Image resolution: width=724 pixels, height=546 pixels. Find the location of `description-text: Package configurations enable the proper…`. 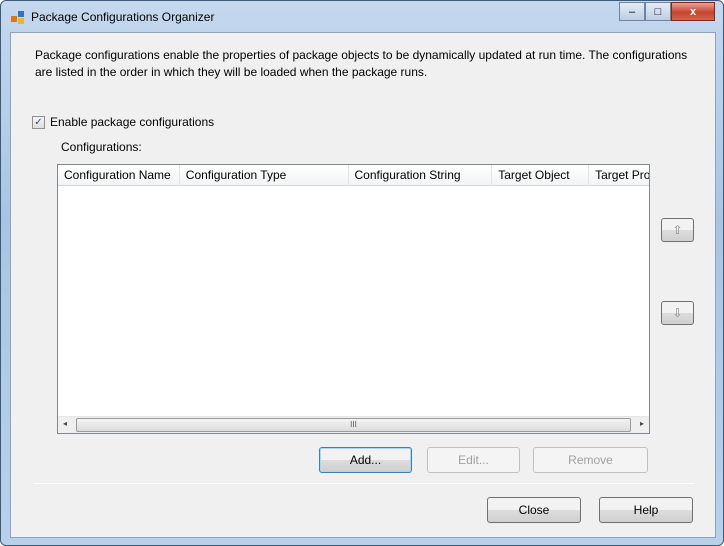

description-text: Package configurations enable the proper… is located at coordinates (361, 63).